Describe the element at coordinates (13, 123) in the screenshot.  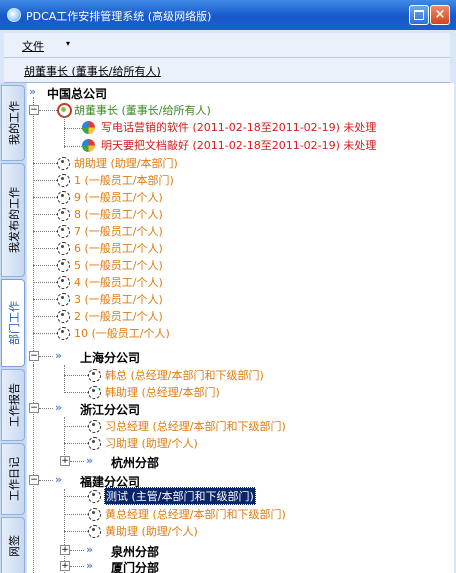
I see `tab-my-work: 我的工作` at that location.